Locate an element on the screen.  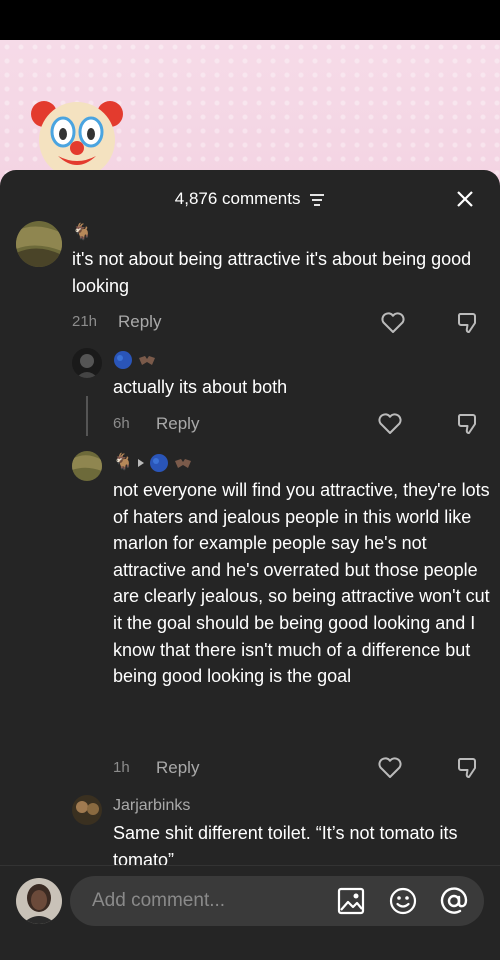
comment-username: Jarjarbinks is located at coordinates (151, 806).